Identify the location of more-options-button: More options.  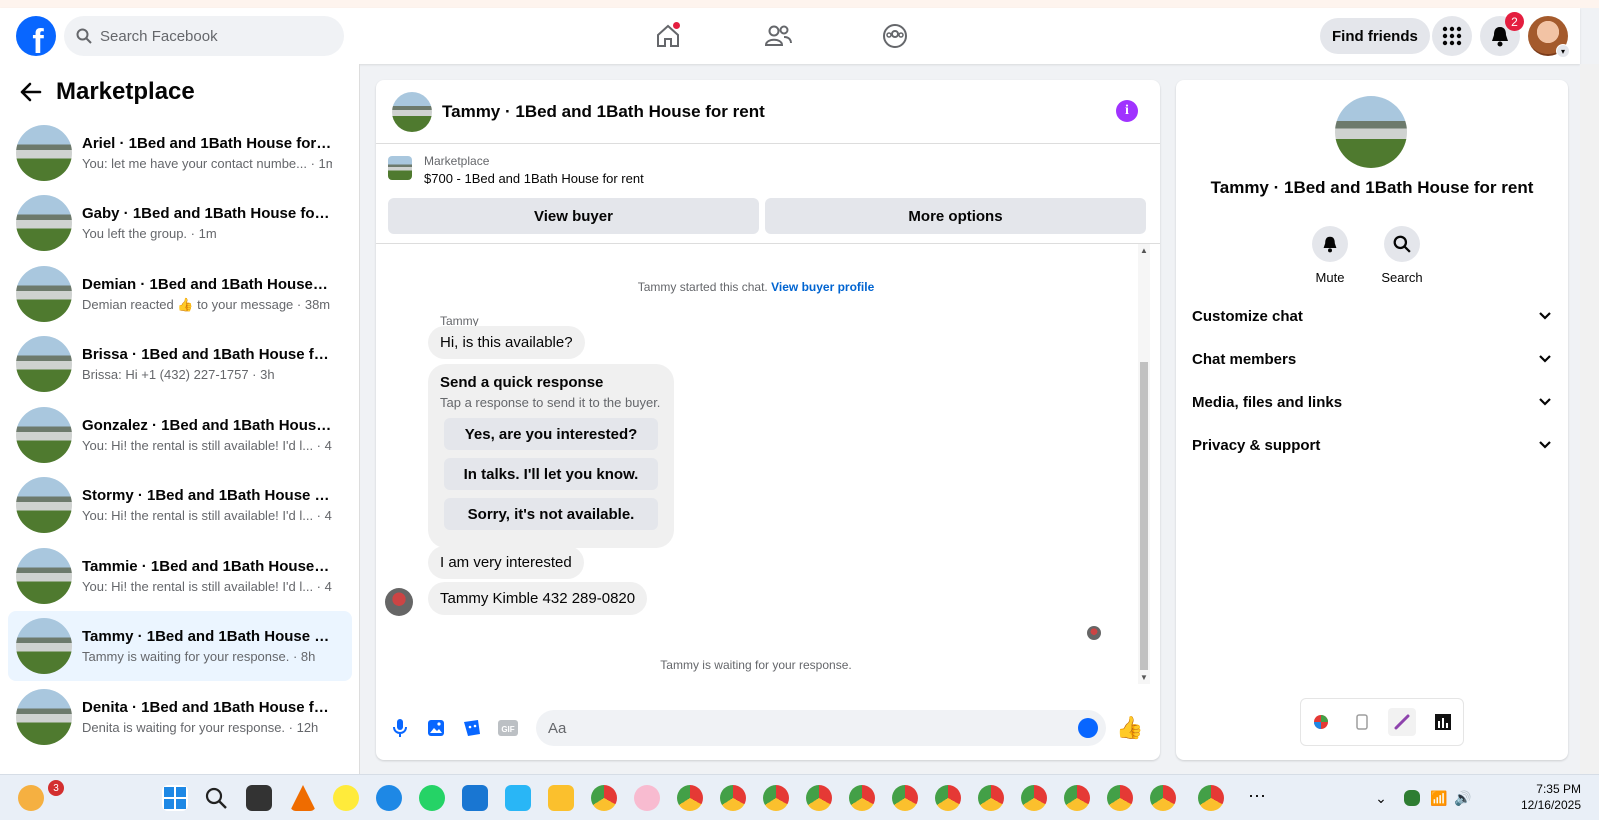
(955, 216).